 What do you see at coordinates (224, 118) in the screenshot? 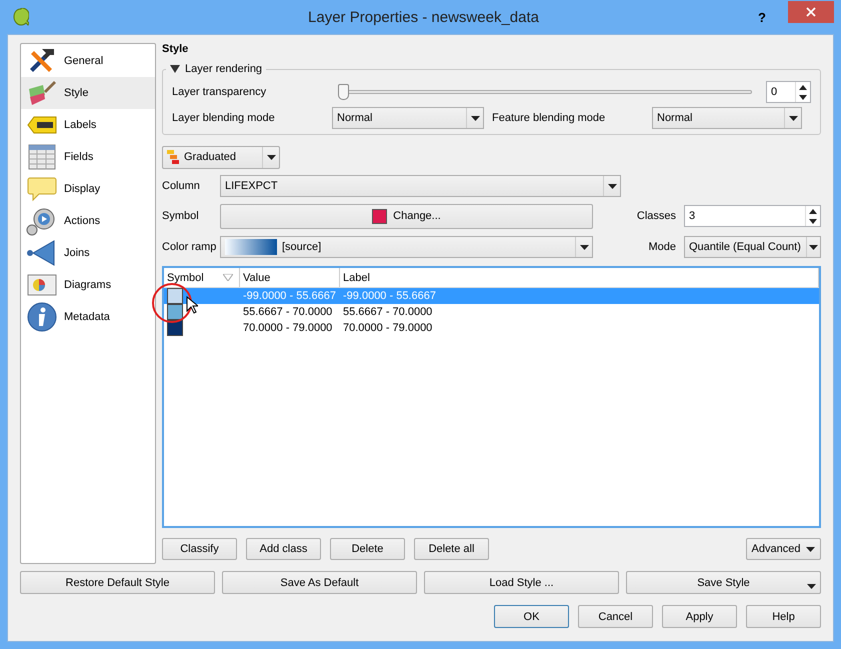
I see `field-label: Layer blending mode` at bounding box center [224, 118].